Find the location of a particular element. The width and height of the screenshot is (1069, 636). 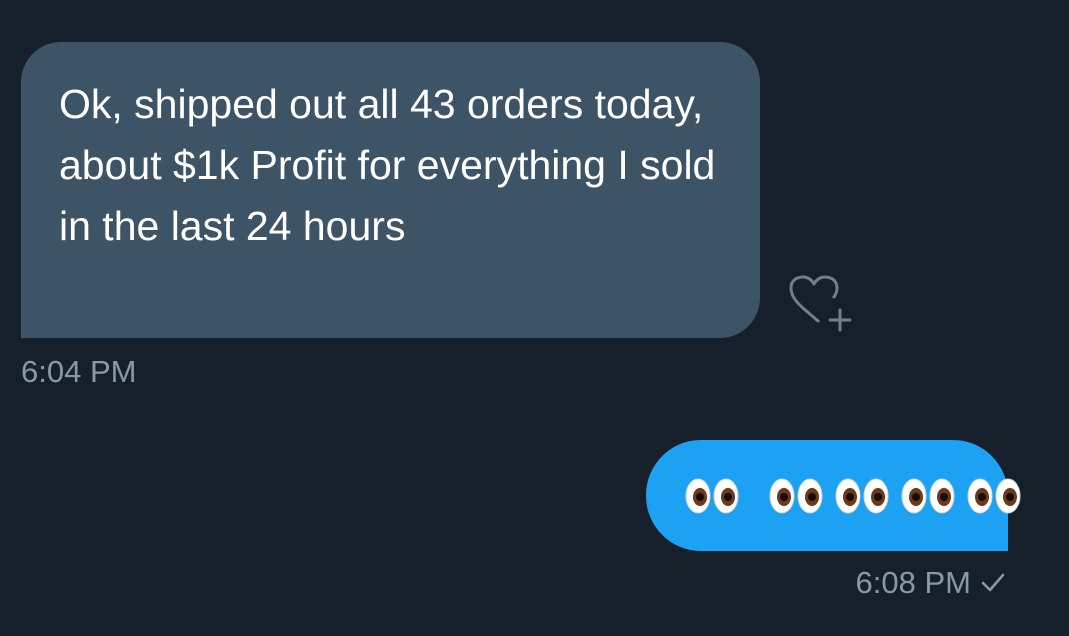

emoji-row is located at coordinates (853, 496).